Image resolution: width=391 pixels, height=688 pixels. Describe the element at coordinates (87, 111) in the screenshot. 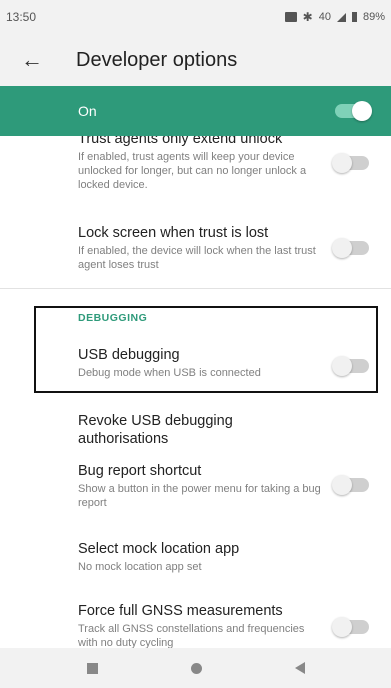

I see `master-switch-label: On` at that location.